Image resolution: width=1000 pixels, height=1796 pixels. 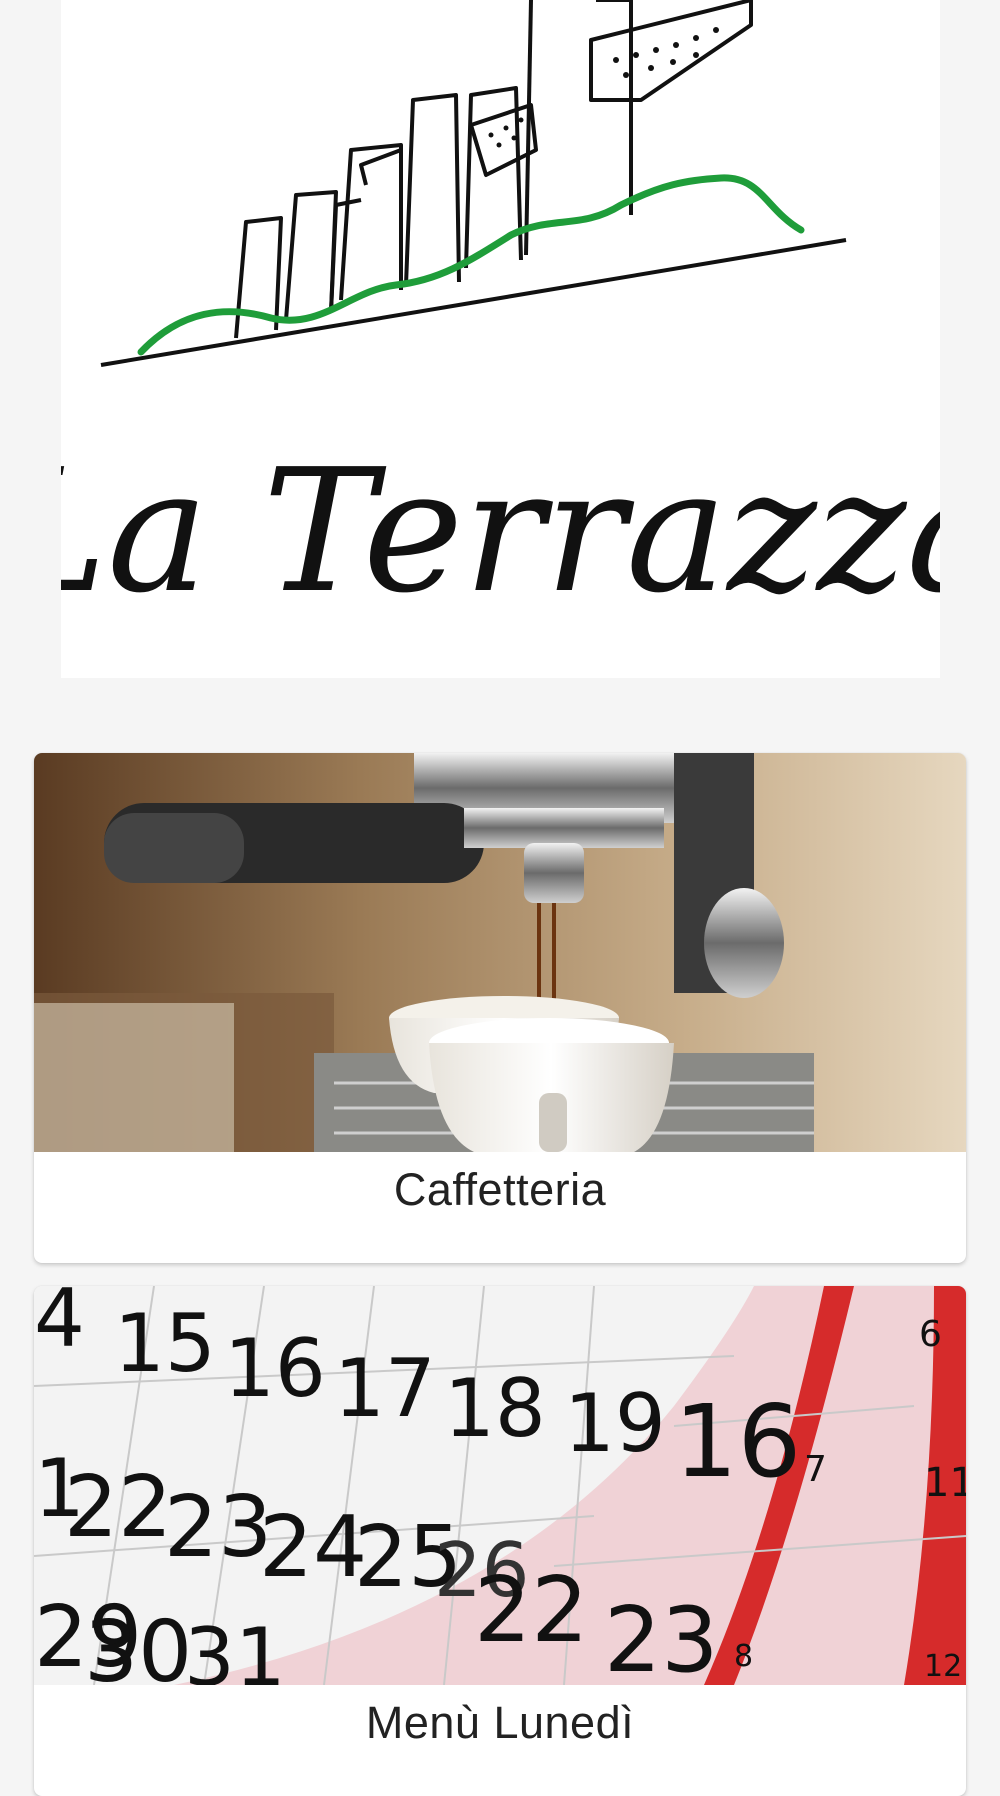 I want to click on logo-text: La Terrazza, so click(x=500, y=532).